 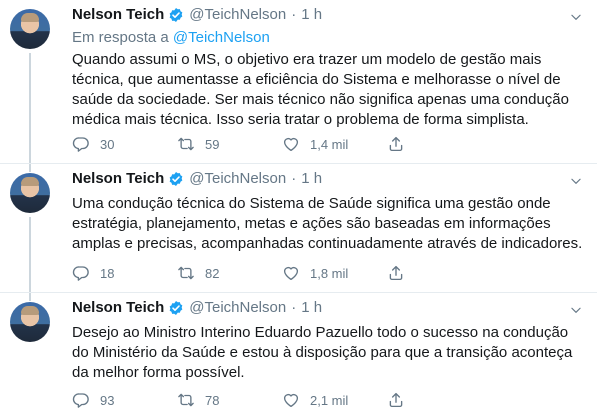 What do you see at coordinates (124, 400) in the screenshot?
I see `reply-button: 93` at bounding box center [124, 400].